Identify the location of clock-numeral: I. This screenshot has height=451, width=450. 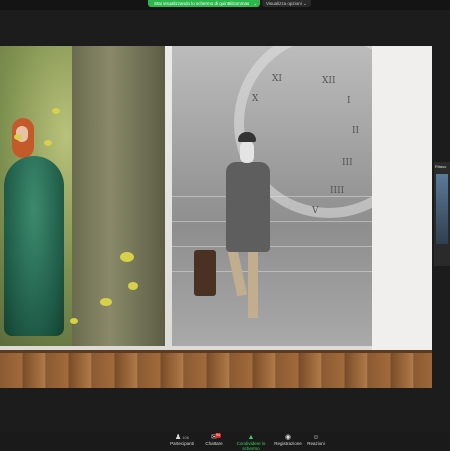
(349, 101).